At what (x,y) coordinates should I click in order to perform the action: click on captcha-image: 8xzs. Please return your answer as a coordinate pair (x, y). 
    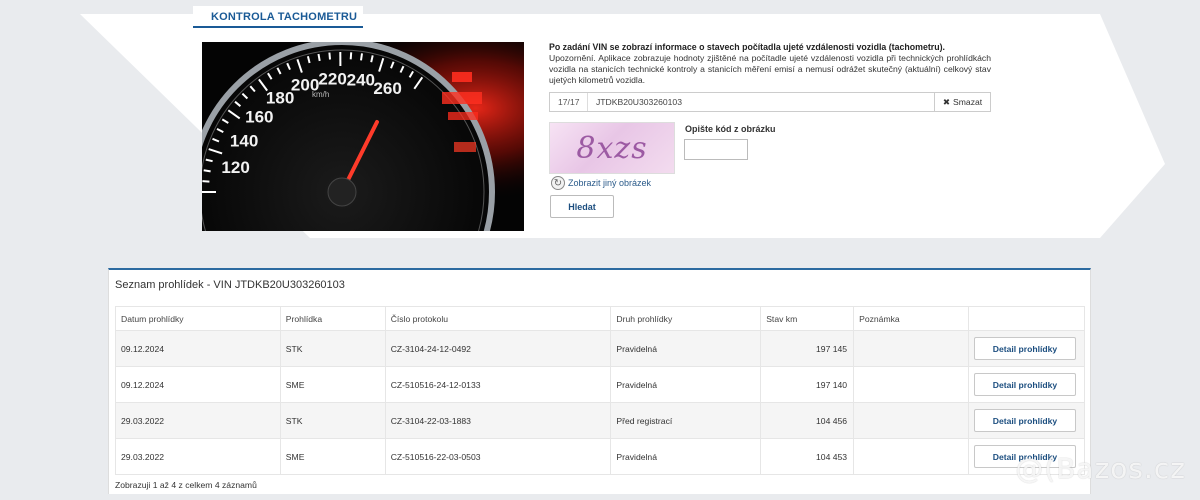
    Looking at the image, I should click on (612, 148).